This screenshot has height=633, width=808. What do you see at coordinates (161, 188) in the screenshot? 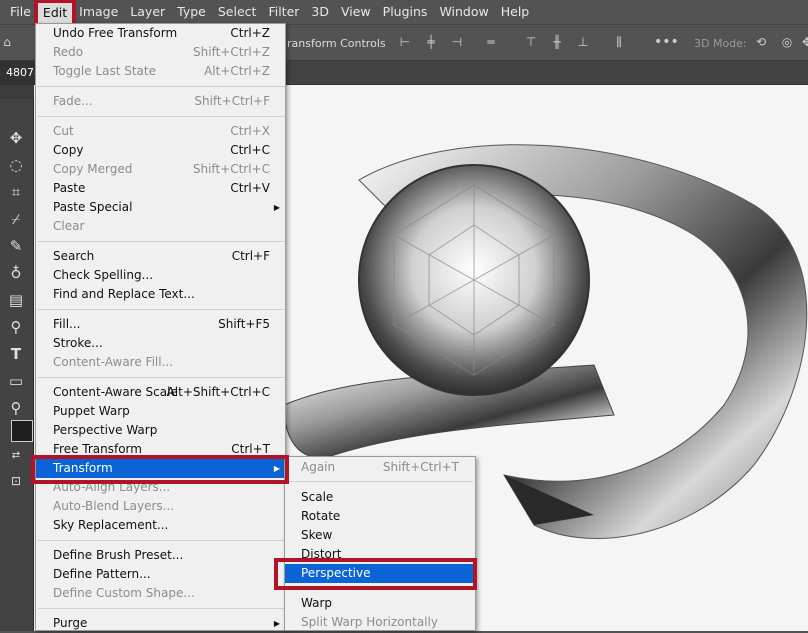
I see `menu-item-paste: Paste Ctrl+V` at bounding box center [161, 188].